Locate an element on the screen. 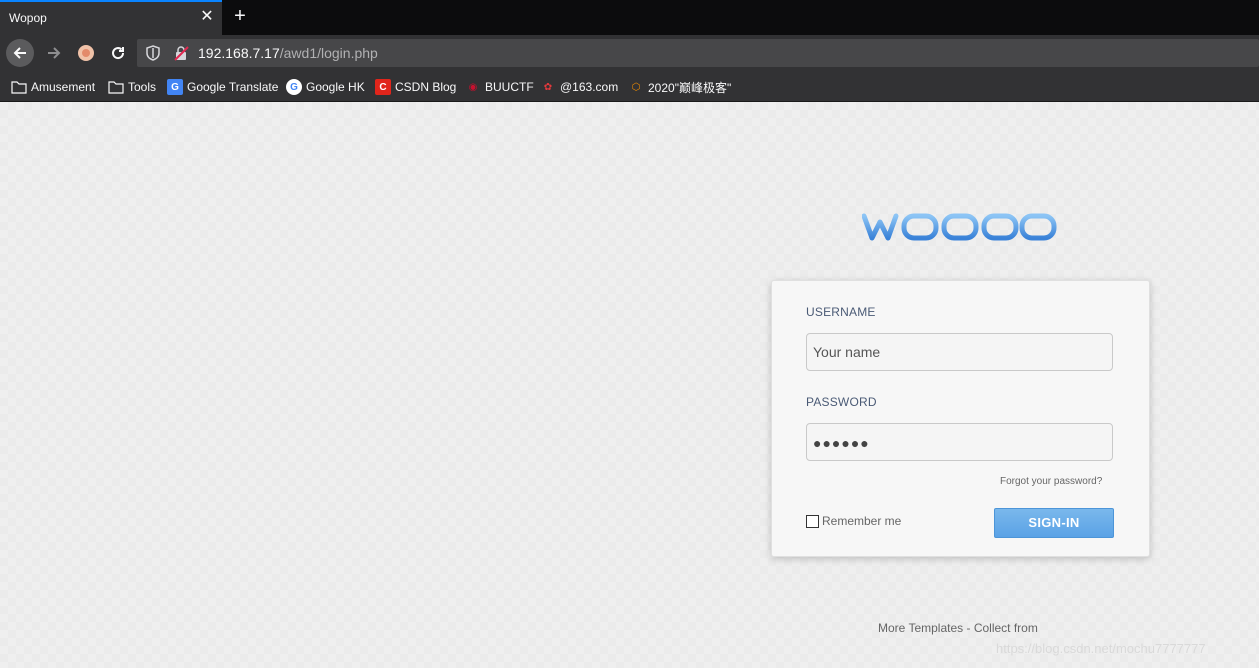 The image size is (1259, 668). geek-icon: ⬡ is located at coordinates (636, 87).